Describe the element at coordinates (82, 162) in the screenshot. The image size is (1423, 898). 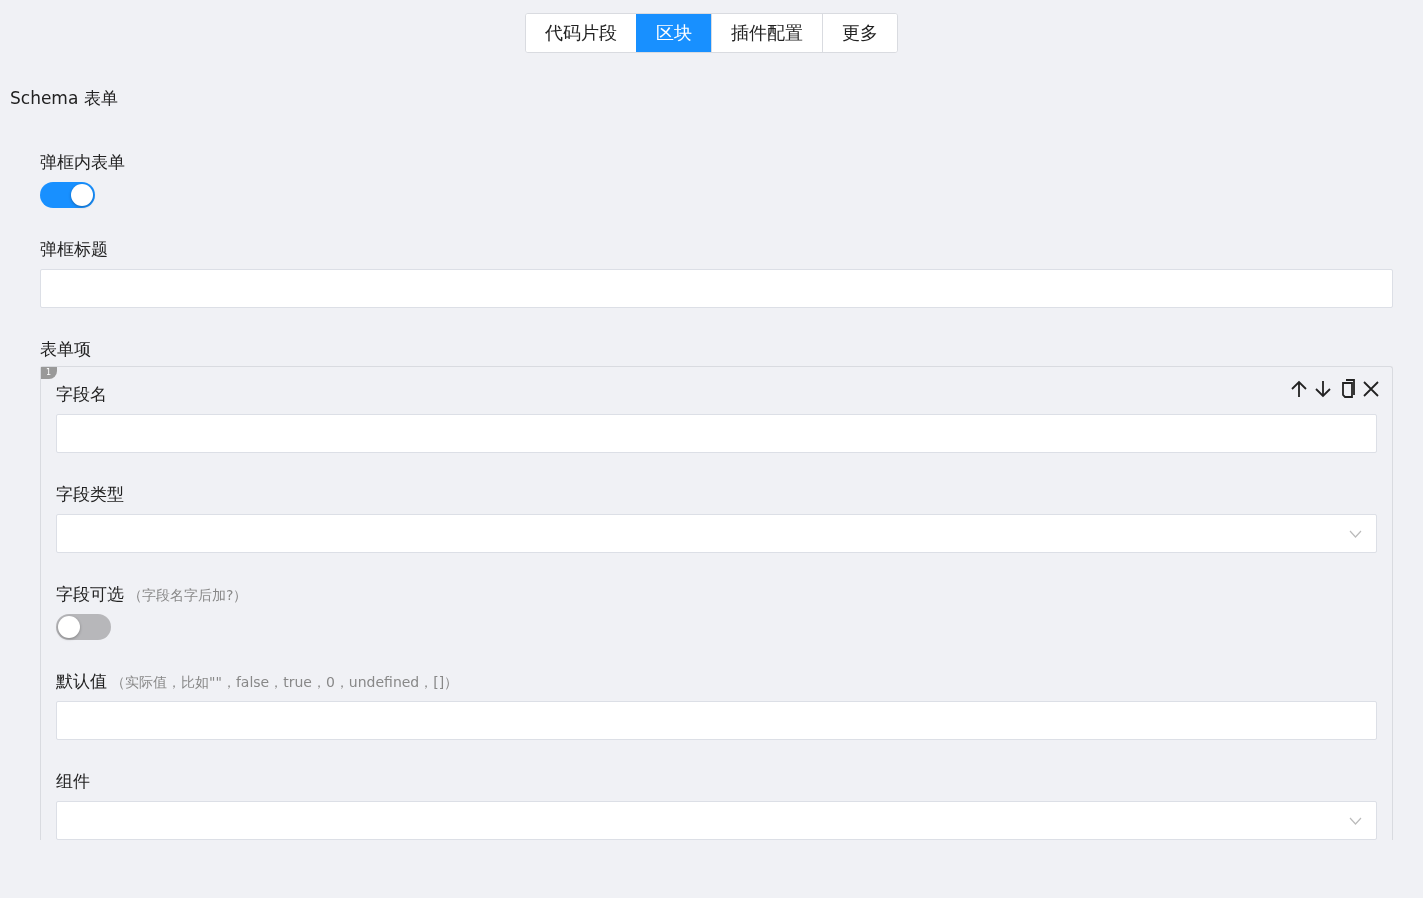
I see `field-label: 弹框内表单` at that location.